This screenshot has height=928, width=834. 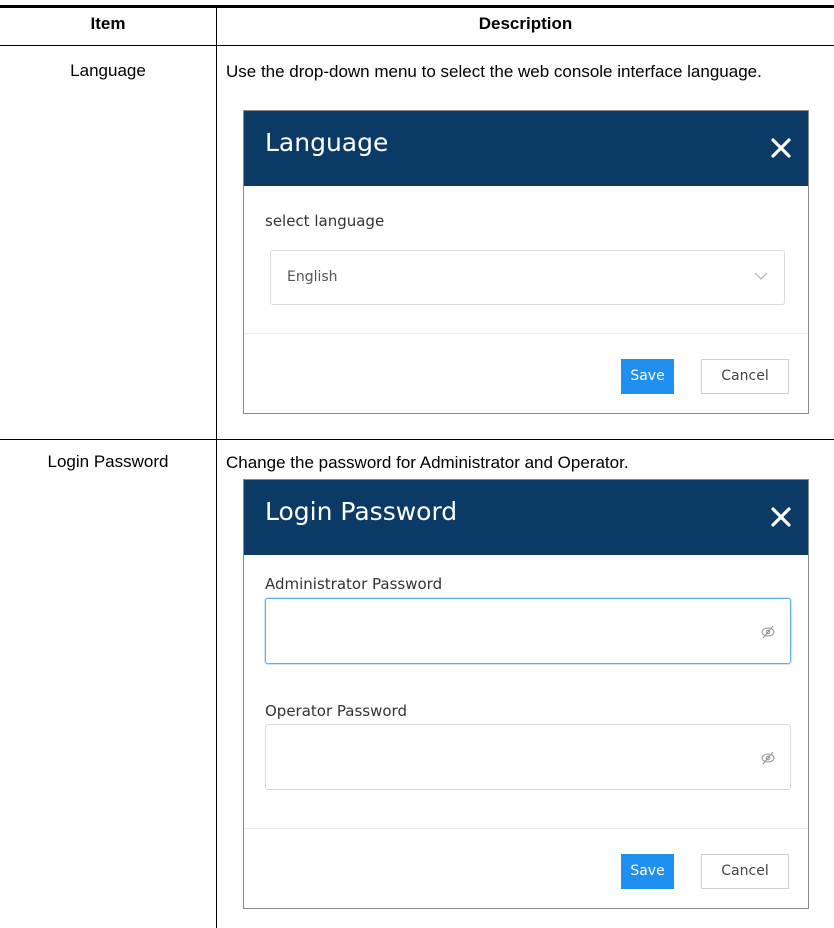 I want to click on administrator-password-input, so click(x=528, y=631).